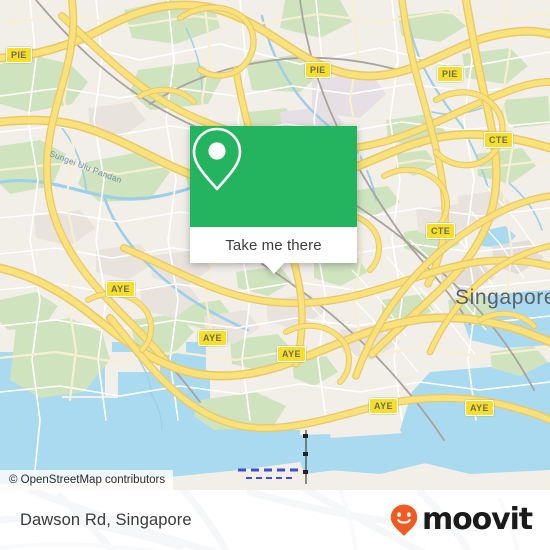 Image resolution: width=550 pixels, height=550 pixels. I want to click on moovit-logo: moovit, so click(461, 519).